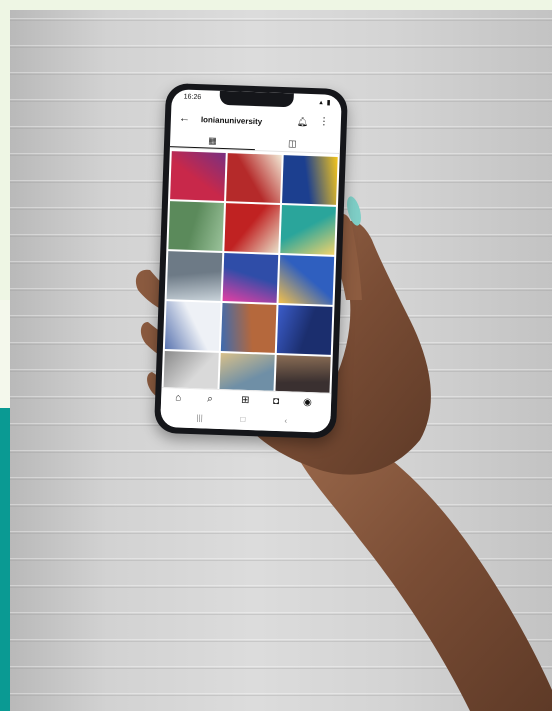 This screenshot has height=711, width=552. I want to click on back-arrow-icon: ←, so click(184, 118).